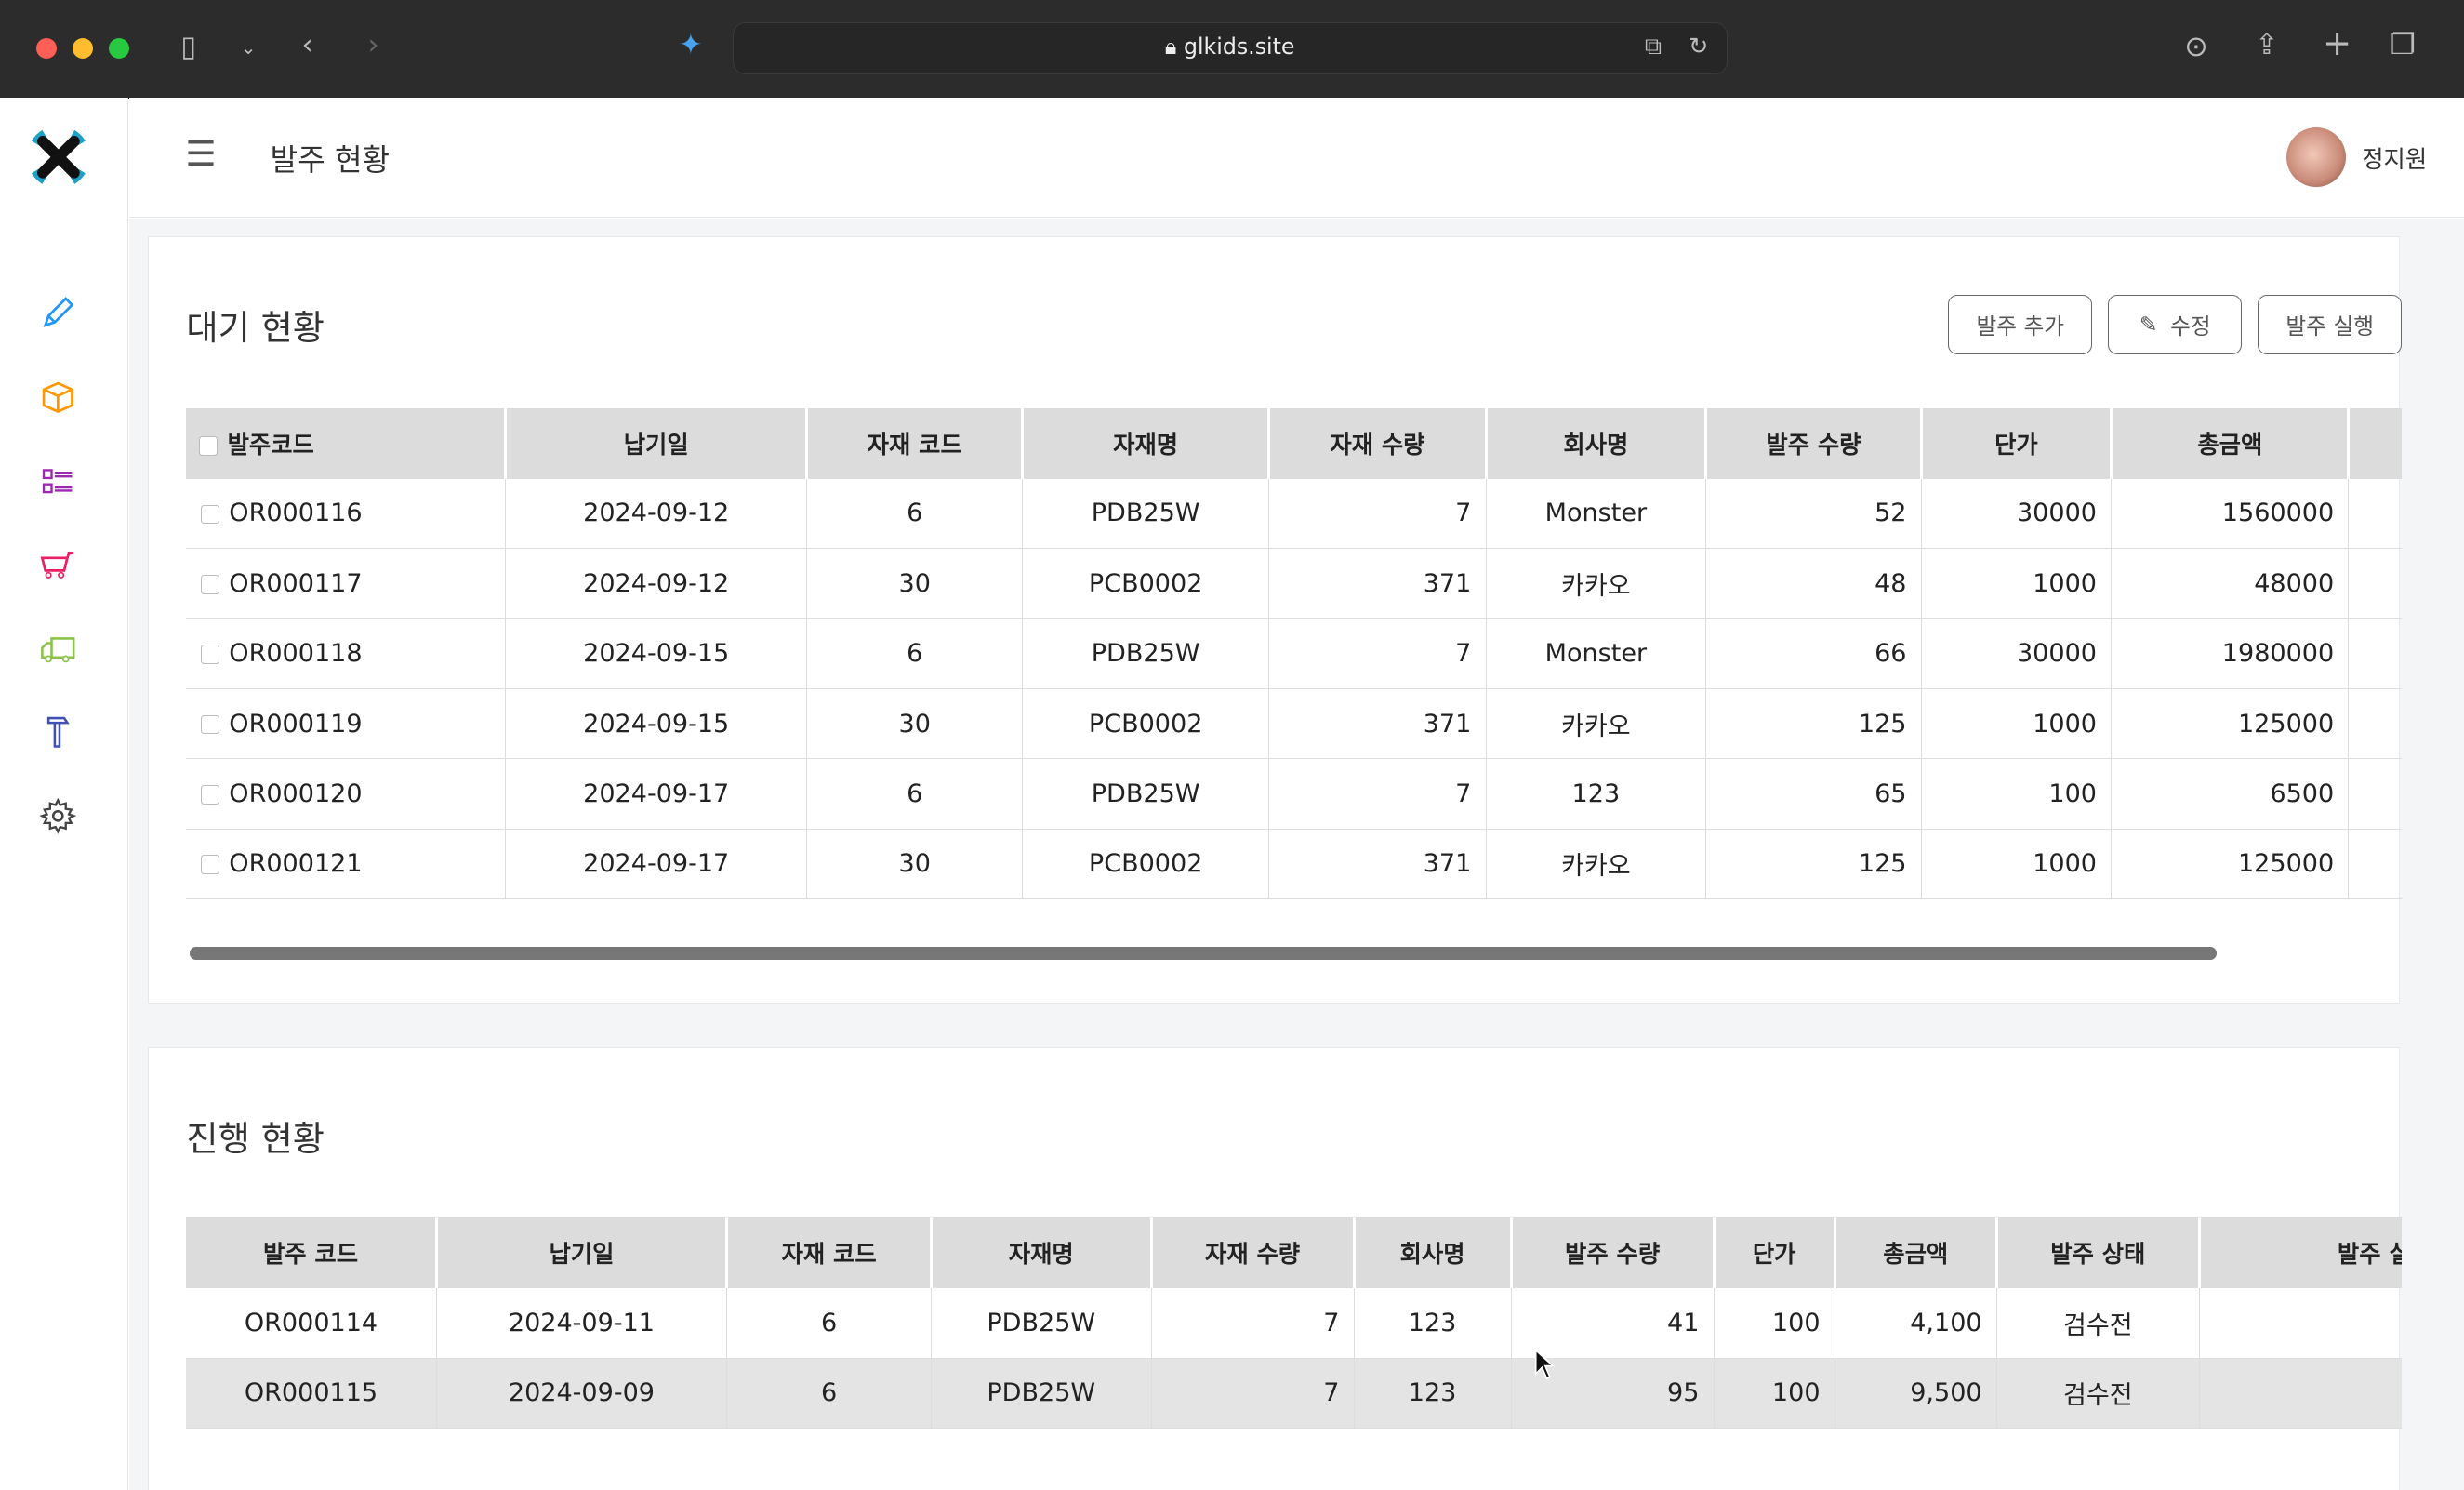 The width and height of the screenshot is (2464, 1490). I want to click on truck-icon, so click(58, 650).